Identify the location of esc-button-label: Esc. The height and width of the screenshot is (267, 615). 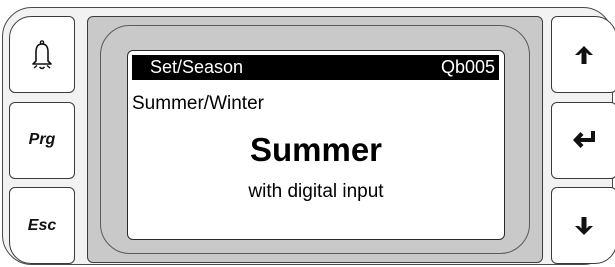
(42, 225).